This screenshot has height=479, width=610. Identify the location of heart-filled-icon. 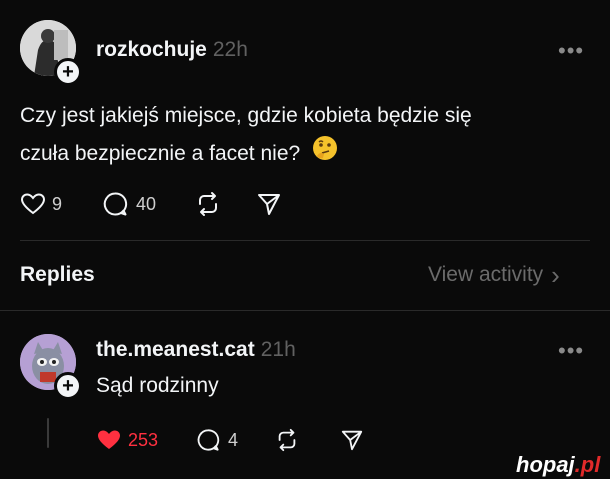
(109, 439).